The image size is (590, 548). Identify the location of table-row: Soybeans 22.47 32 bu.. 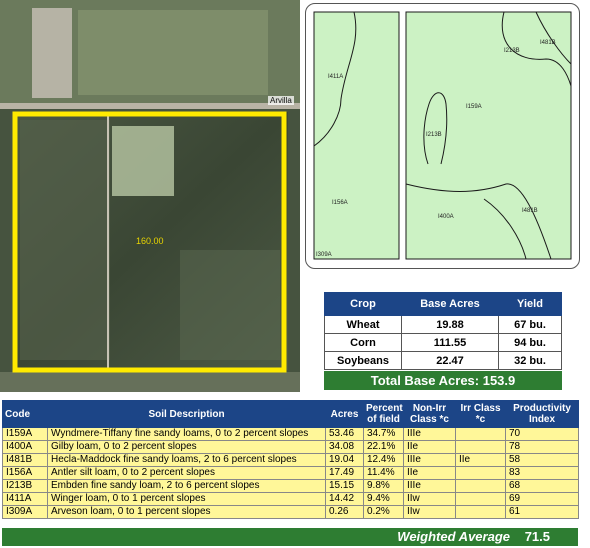
(443, 360).